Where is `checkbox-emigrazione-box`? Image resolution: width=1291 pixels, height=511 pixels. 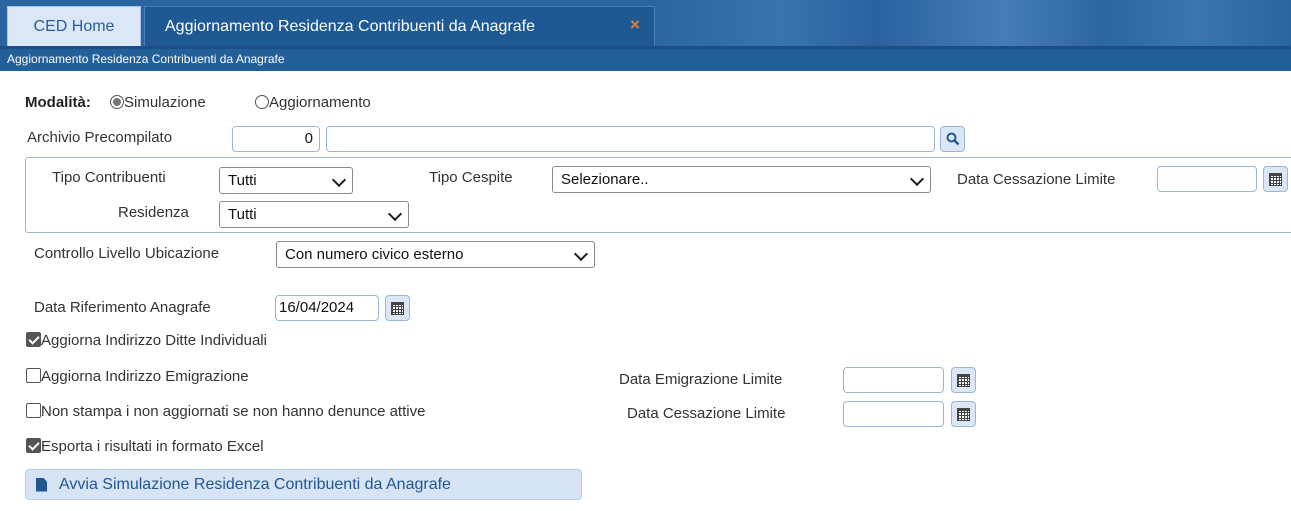
checkbox-emigrazione-box is located at coordinates (33, 375).